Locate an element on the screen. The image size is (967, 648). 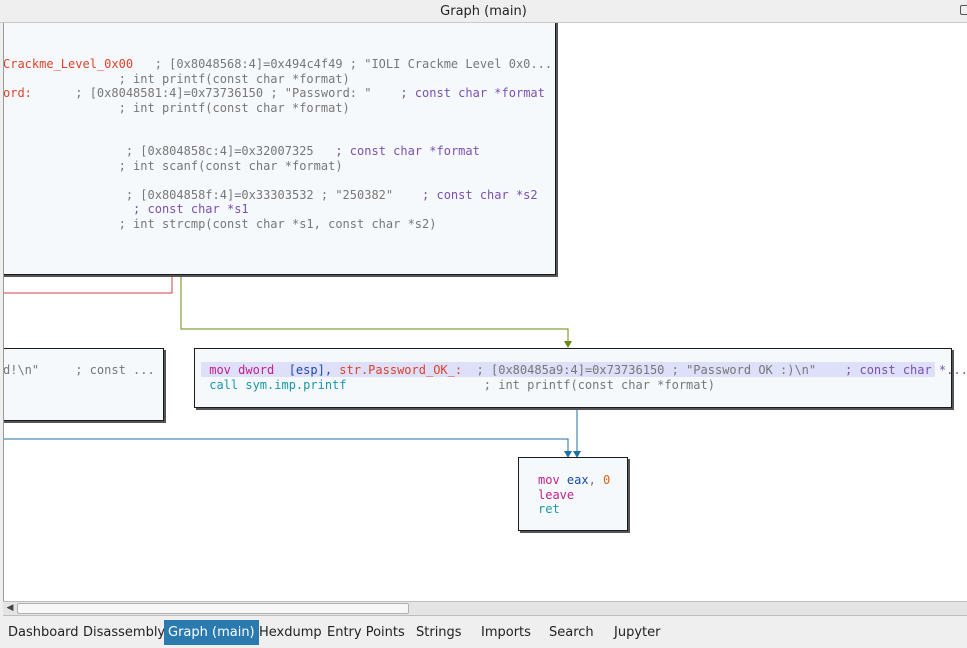
tab-jupyter: Jupyter is located at coordinates (637, 632).